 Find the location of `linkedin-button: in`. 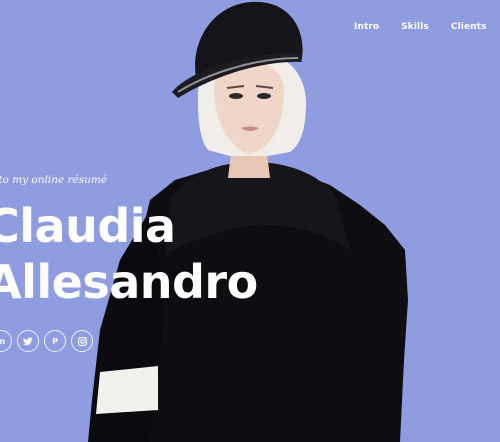

linkedin-button: in is located at coordinates (6, 341).